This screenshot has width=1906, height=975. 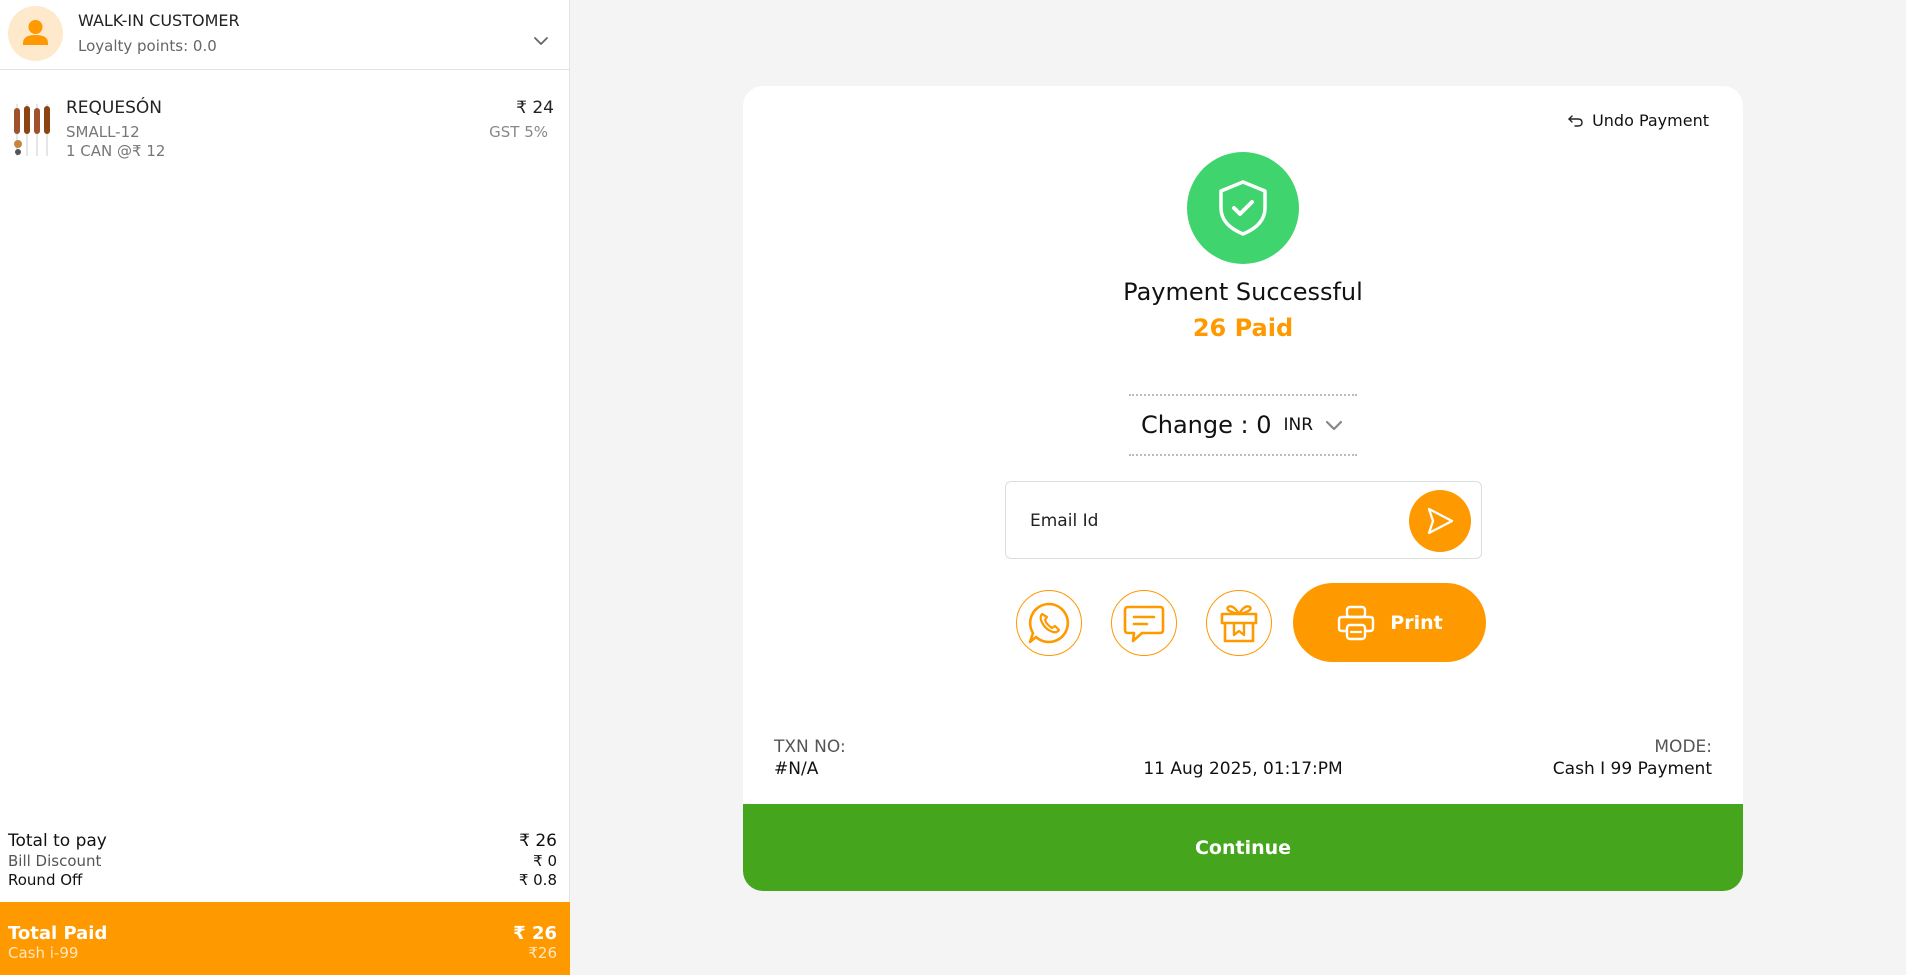 I want to click on product-thumbnail, so click(x=32, y=130).